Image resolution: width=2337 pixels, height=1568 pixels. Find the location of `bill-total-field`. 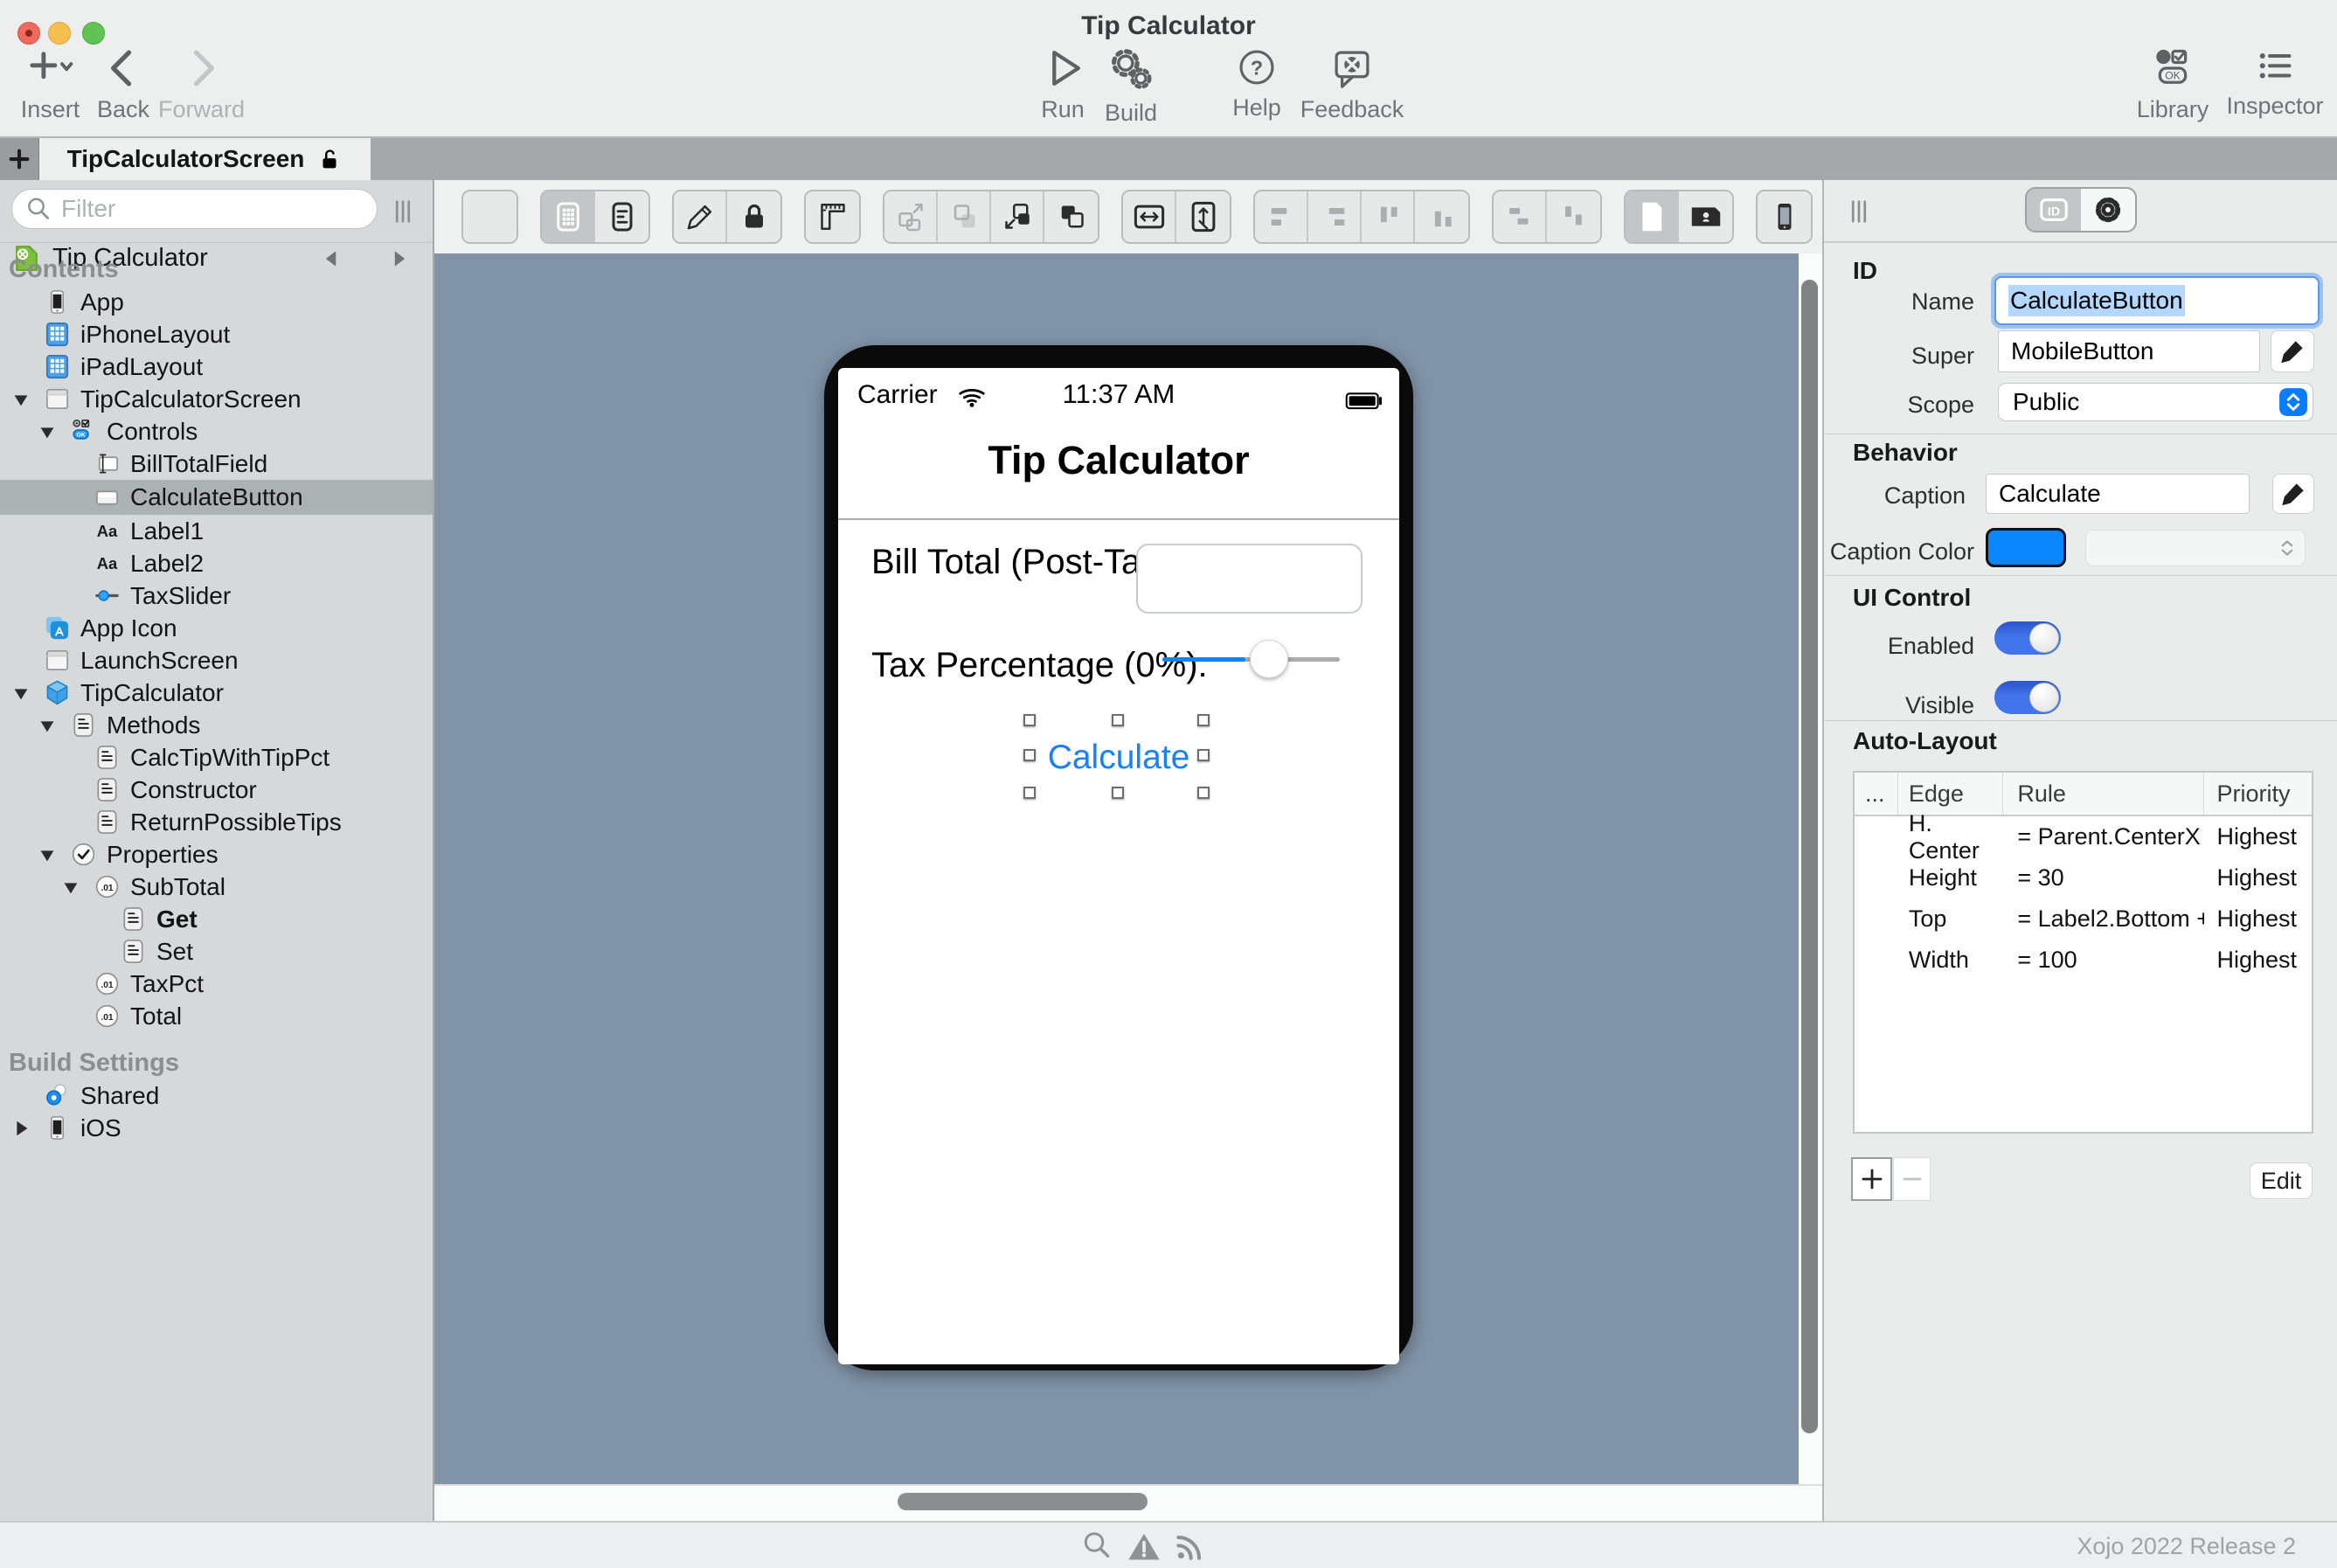

bill-total-field is located at coordinates (1249, 579).